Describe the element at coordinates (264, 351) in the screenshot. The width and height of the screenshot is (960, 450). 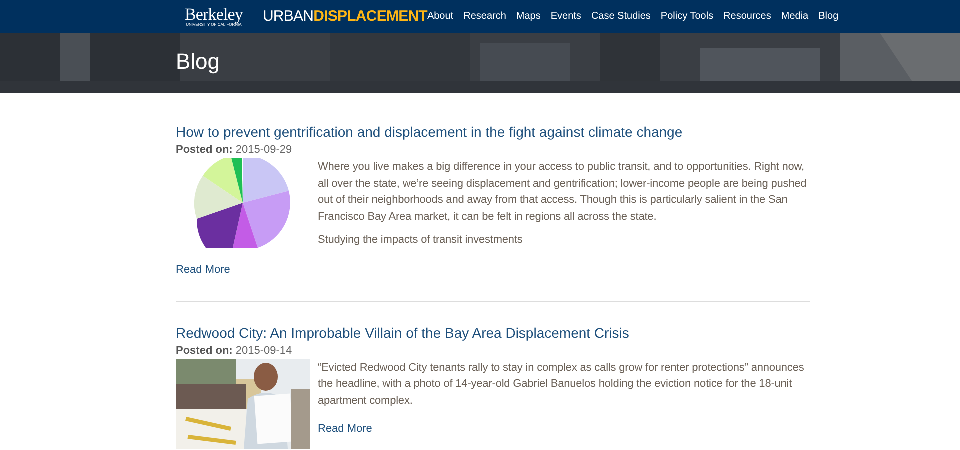
I see `post-date: 2015-09-14` at that location.